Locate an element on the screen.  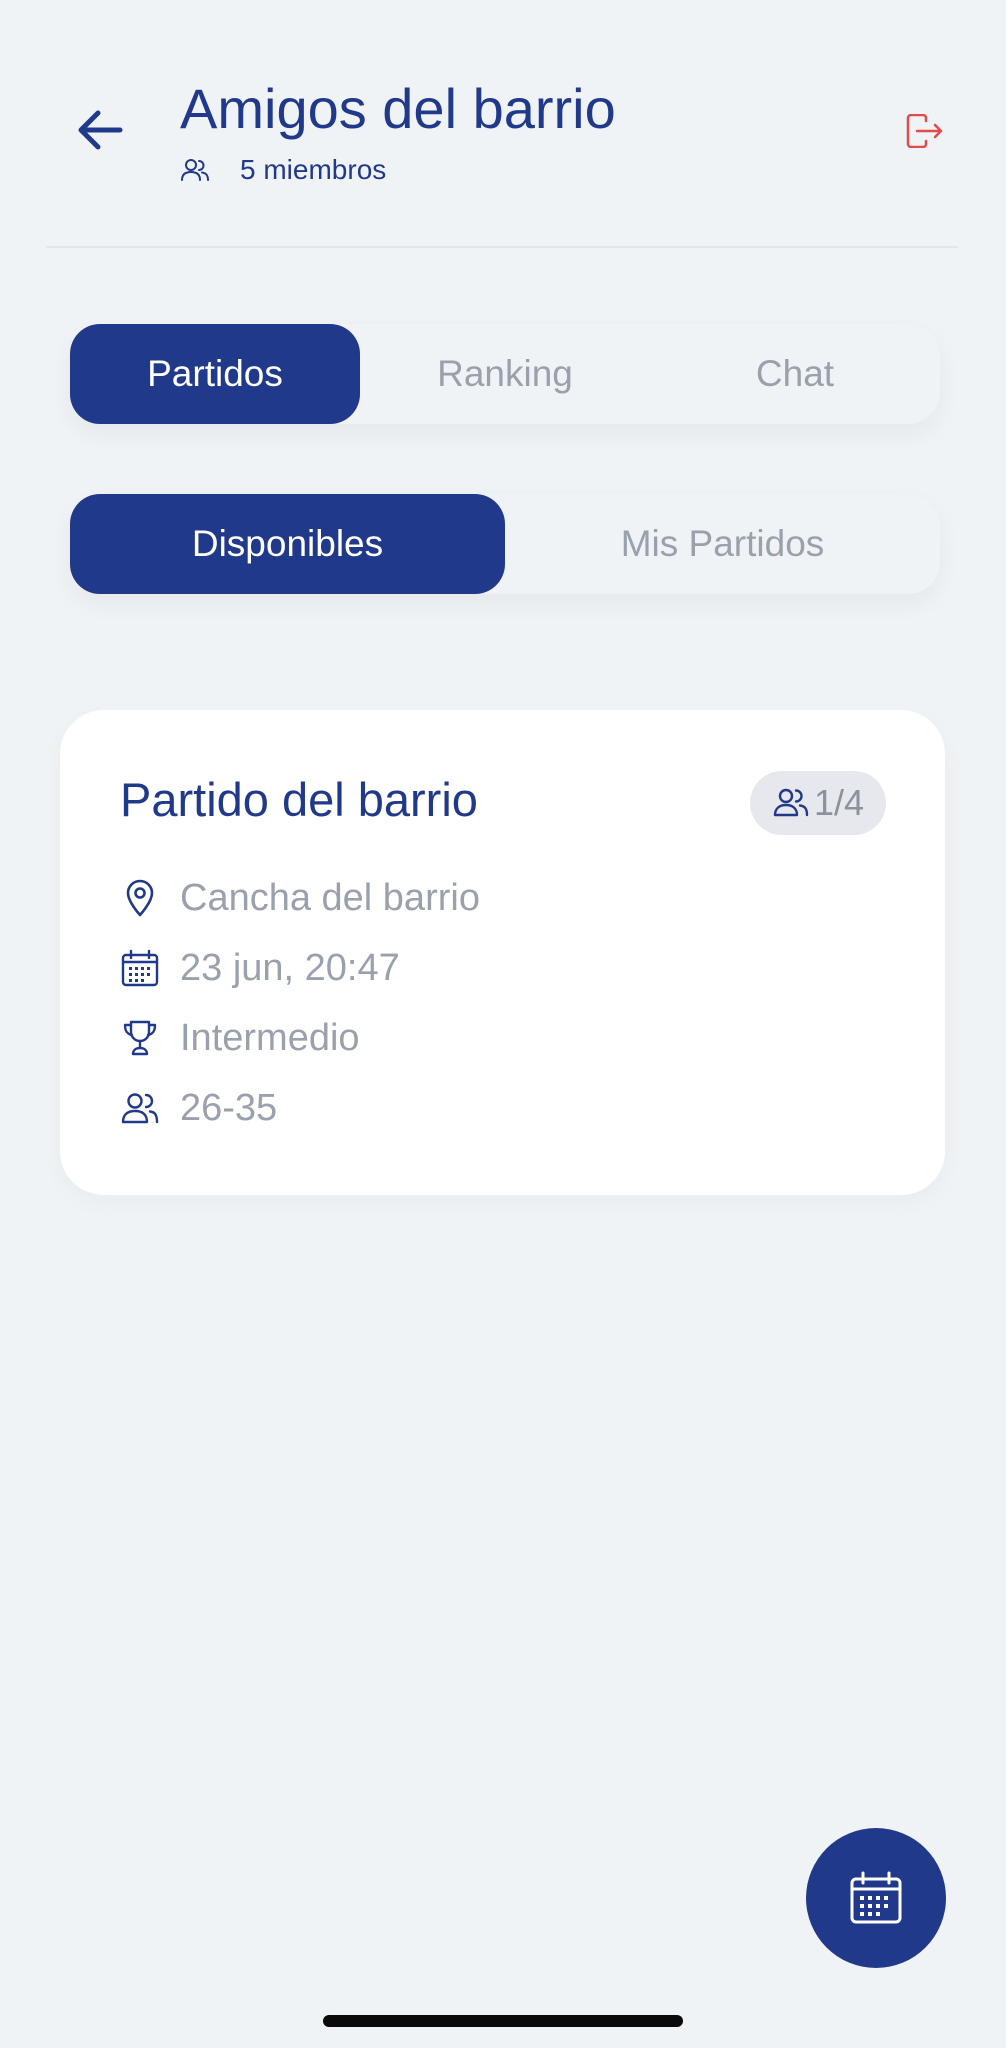
home-indicator is located at coordinates (503, 2021).